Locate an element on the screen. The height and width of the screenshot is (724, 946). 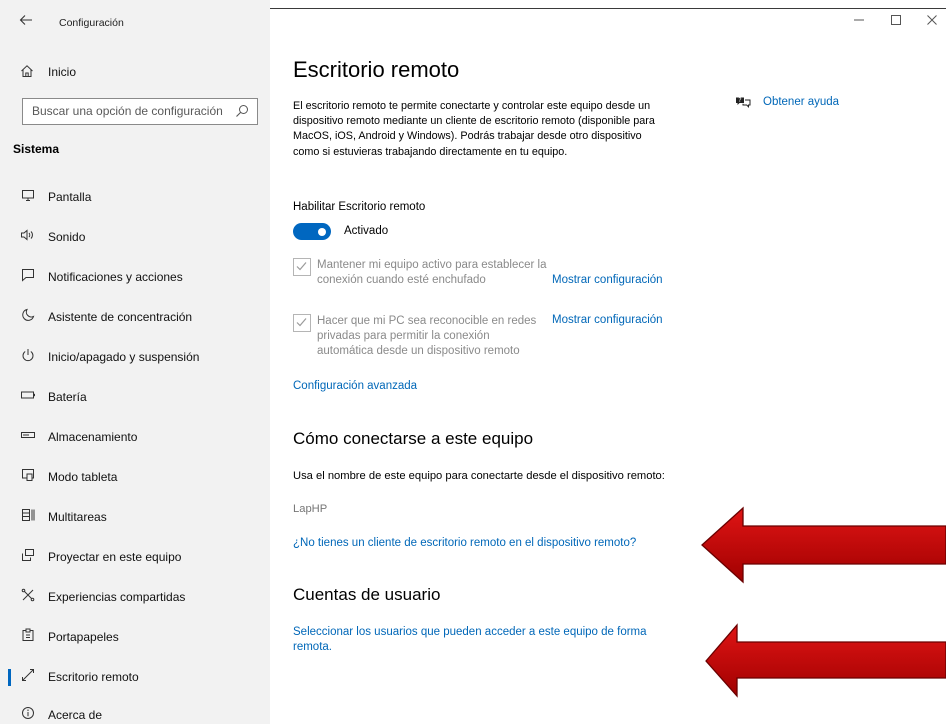
tablet-icon is located at coordinates (28, 477).